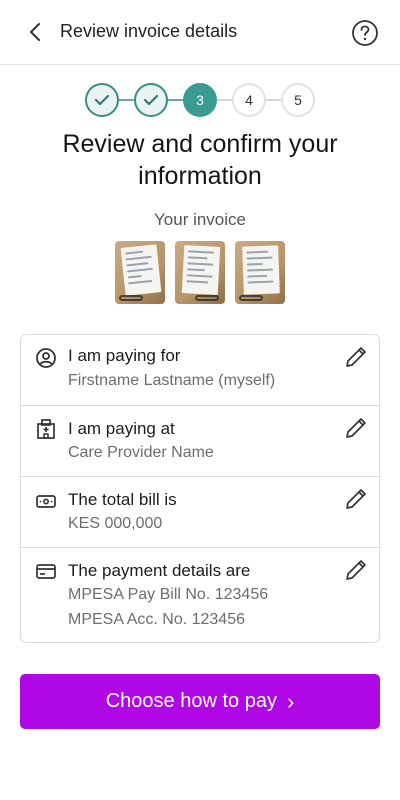 This screenshot has height=800, width=400. I want to click on back-button, so click(35, 32).